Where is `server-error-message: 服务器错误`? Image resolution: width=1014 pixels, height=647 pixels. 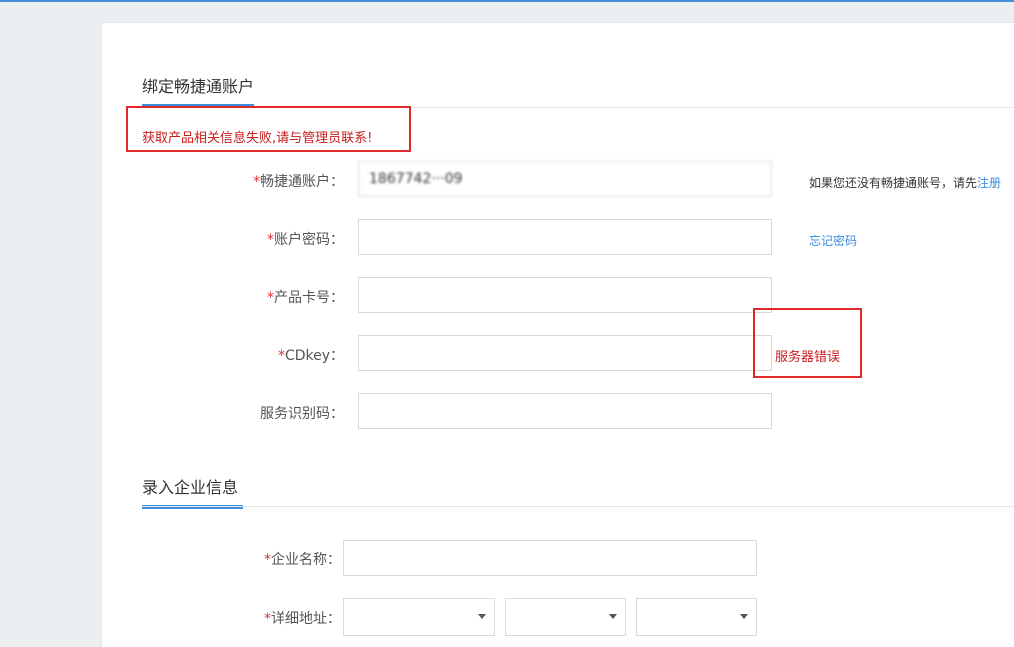 server-error-message: 服务器错误 is located at coordinates (808, 357).